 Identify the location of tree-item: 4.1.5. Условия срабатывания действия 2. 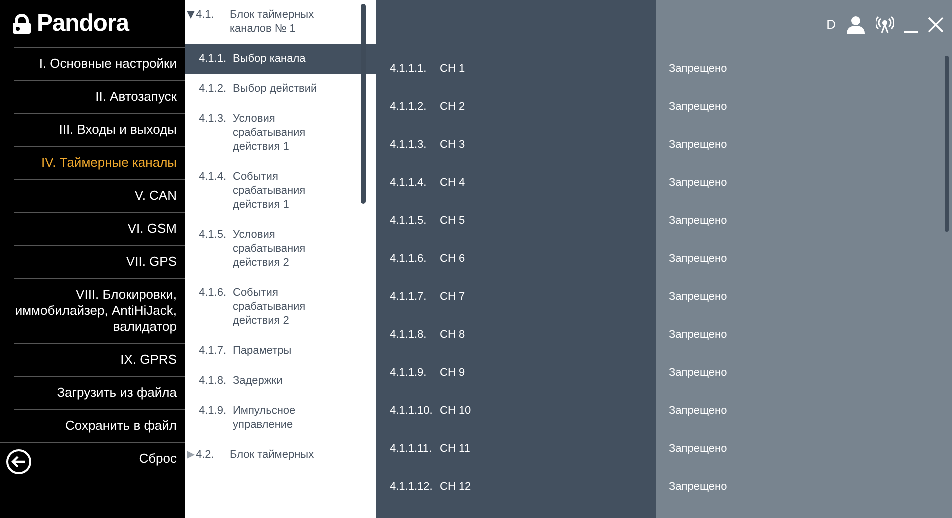
(280, 249).